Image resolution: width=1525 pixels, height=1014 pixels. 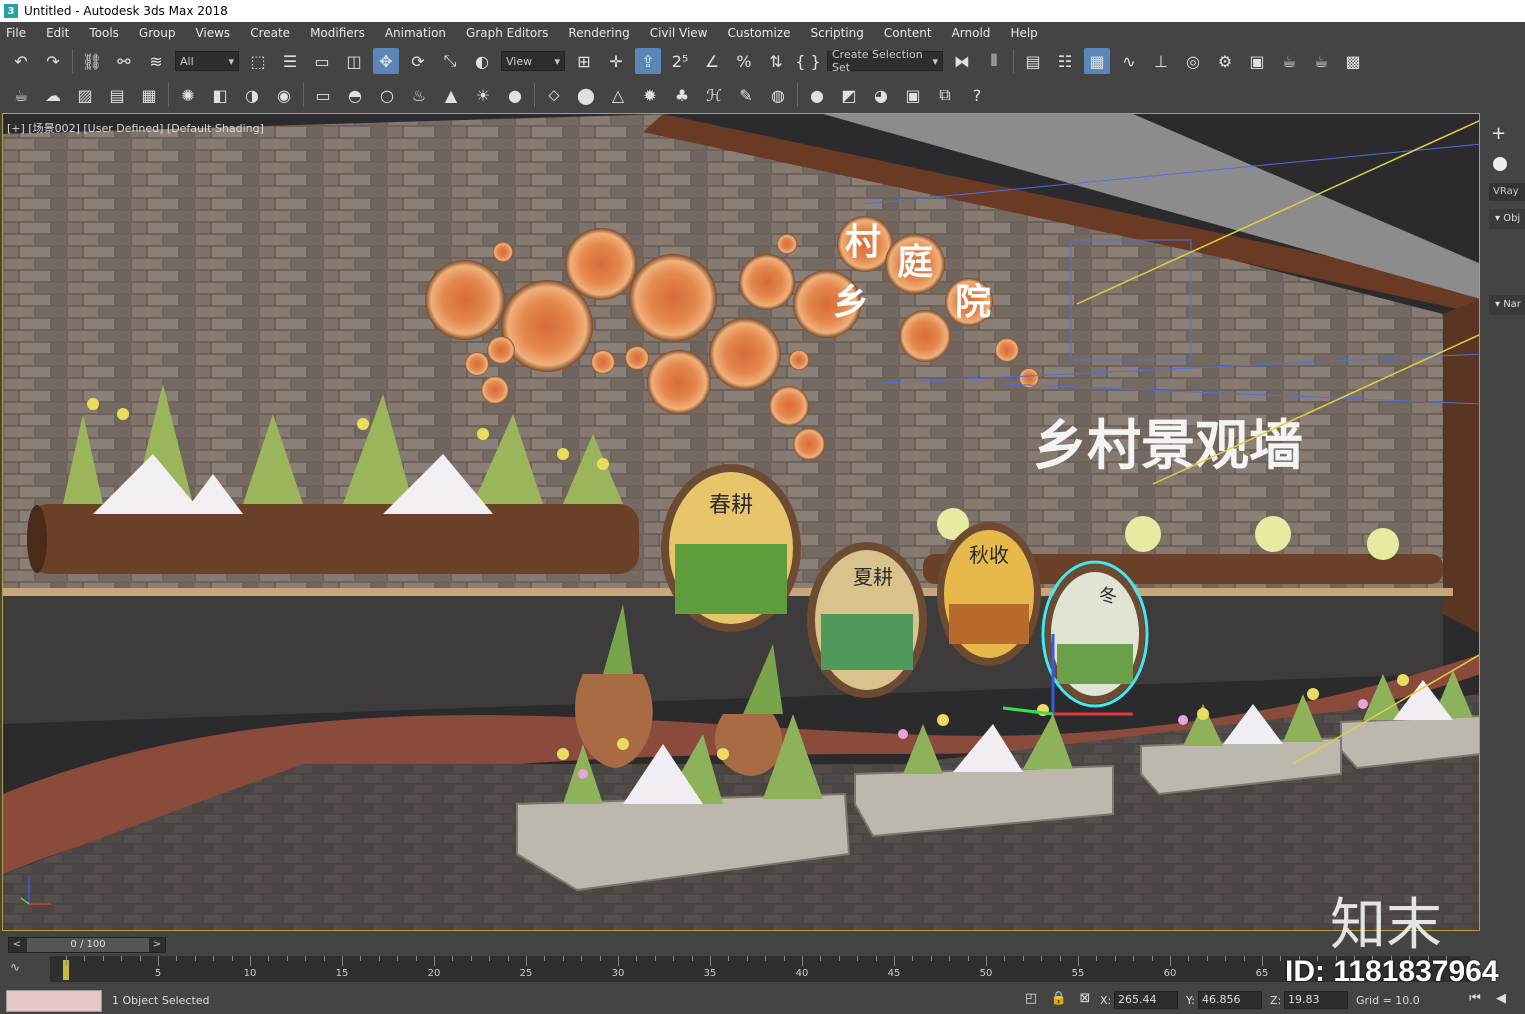 What do you see at coordinates (1146, 1000) in the screenshot?
I see `x-coordinate-field: 265.44` at bounding box center [1146, 1000].